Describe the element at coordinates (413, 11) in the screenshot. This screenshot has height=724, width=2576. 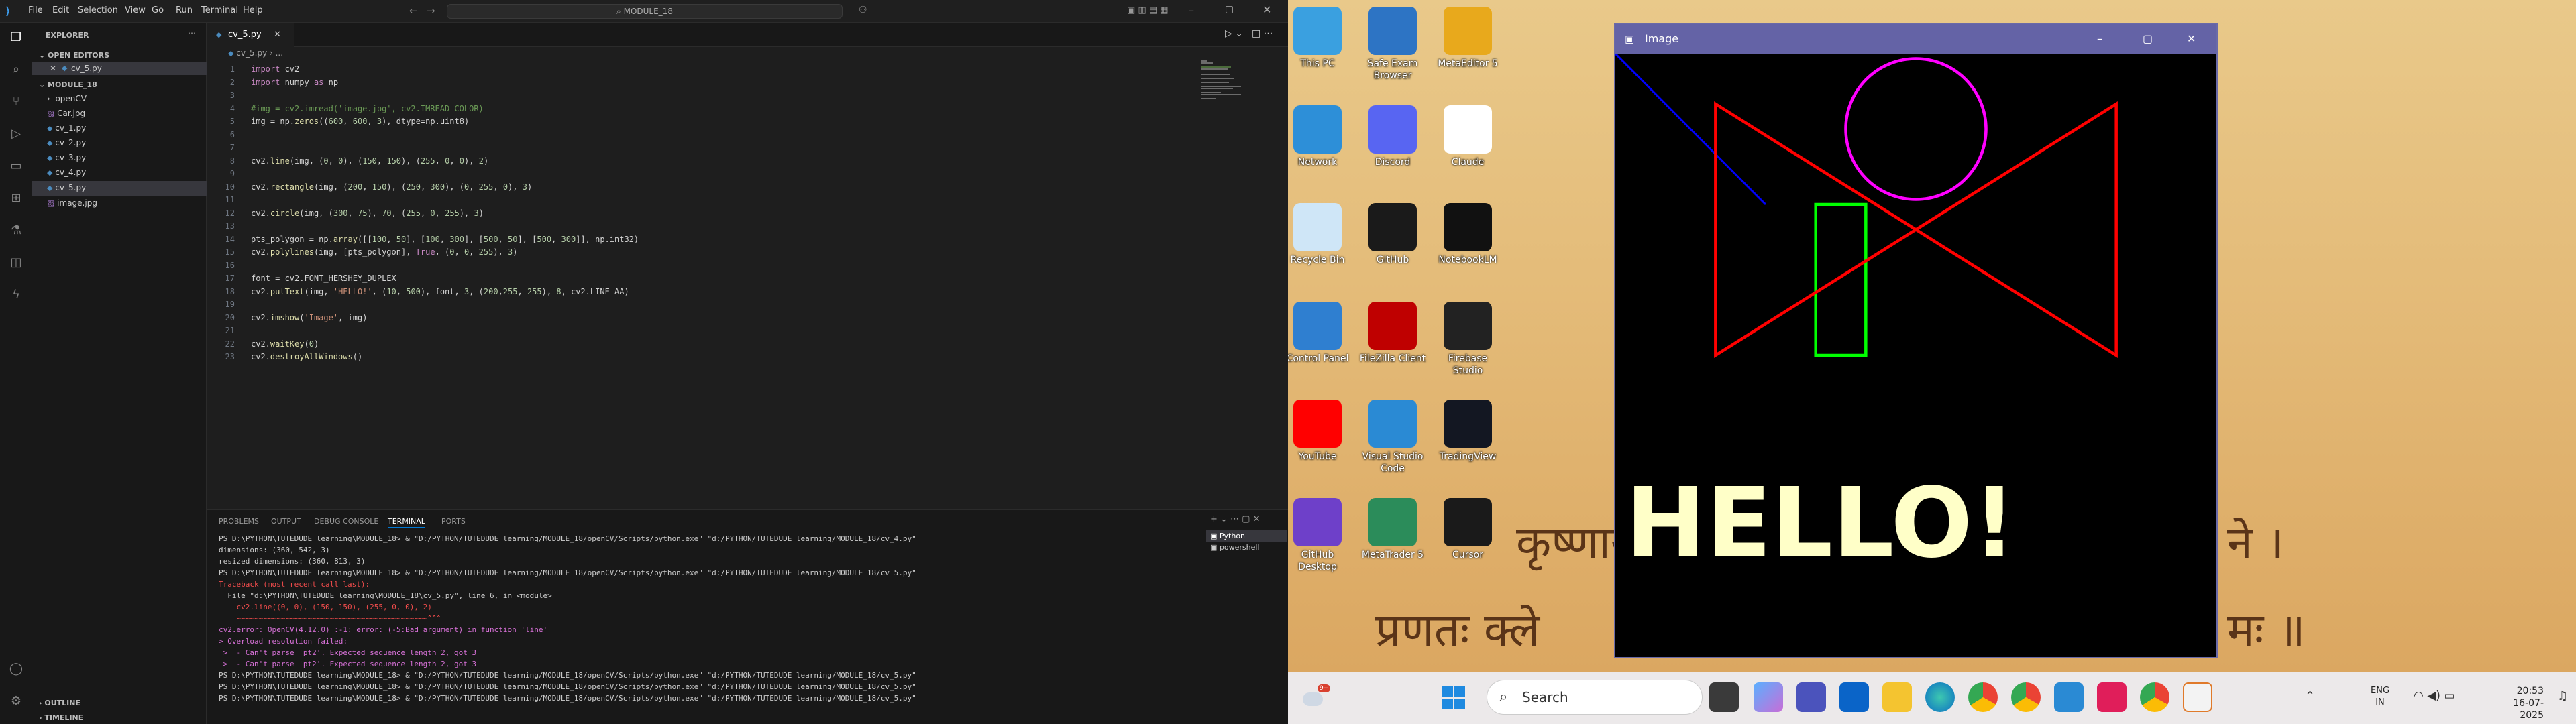
I see `back-arrow-icon: ←` at that location.